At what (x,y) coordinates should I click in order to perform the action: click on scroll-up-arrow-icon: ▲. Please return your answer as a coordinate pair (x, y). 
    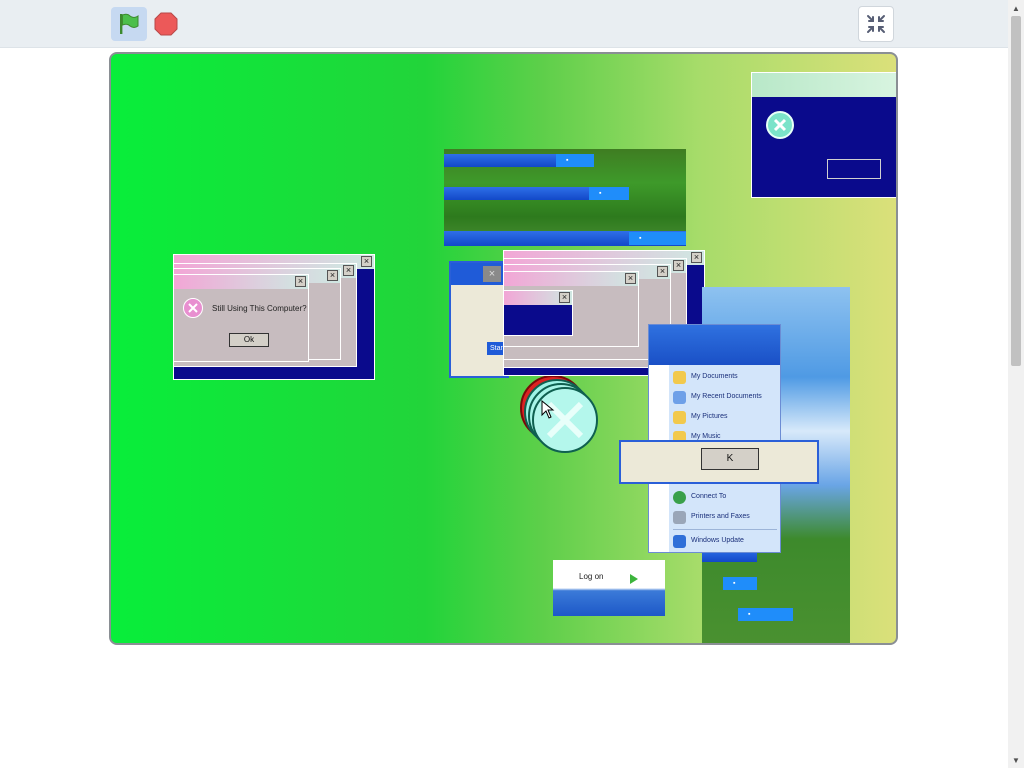
    Looking at the image, I should click on (1016, 8).